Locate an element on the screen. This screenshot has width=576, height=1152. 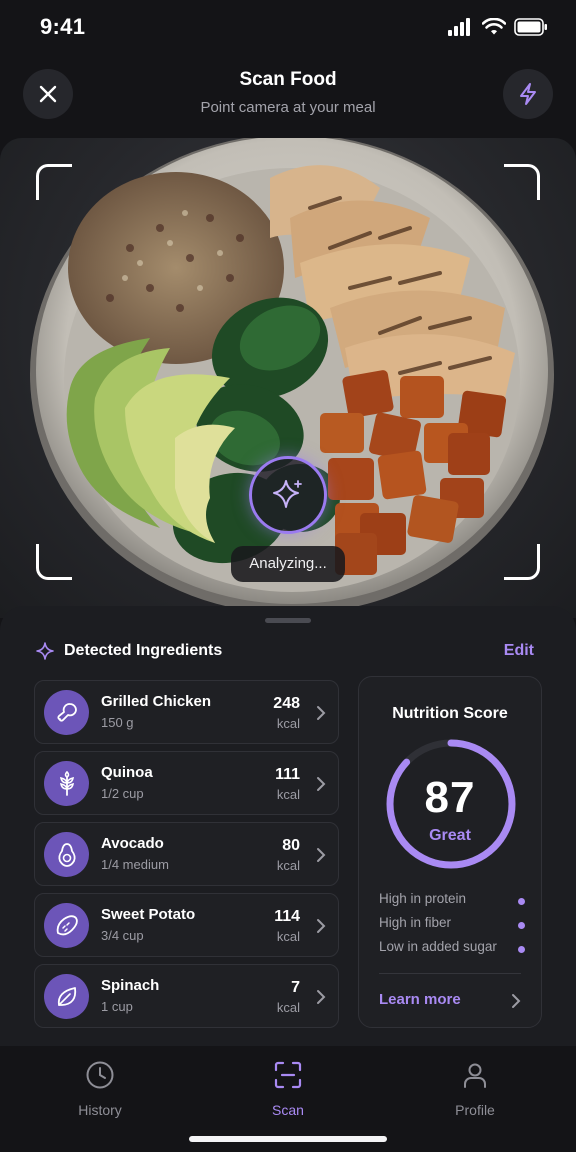
tab-history: History is located at coordinates (100, 1088).